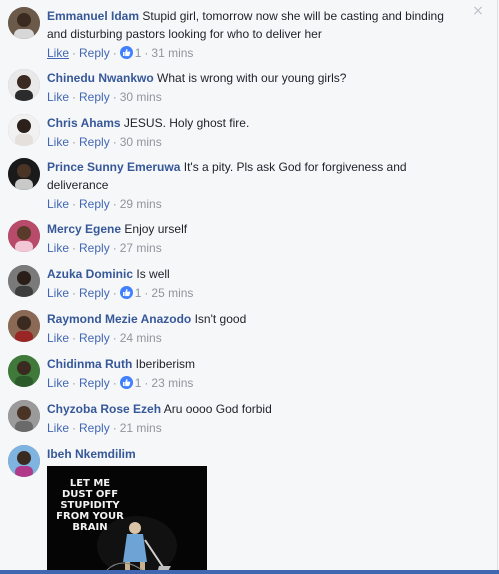  What do you see at coordinates (478, 11) in the screenshot?
I see `close-icon: ×` at bounding box center [478, 11].